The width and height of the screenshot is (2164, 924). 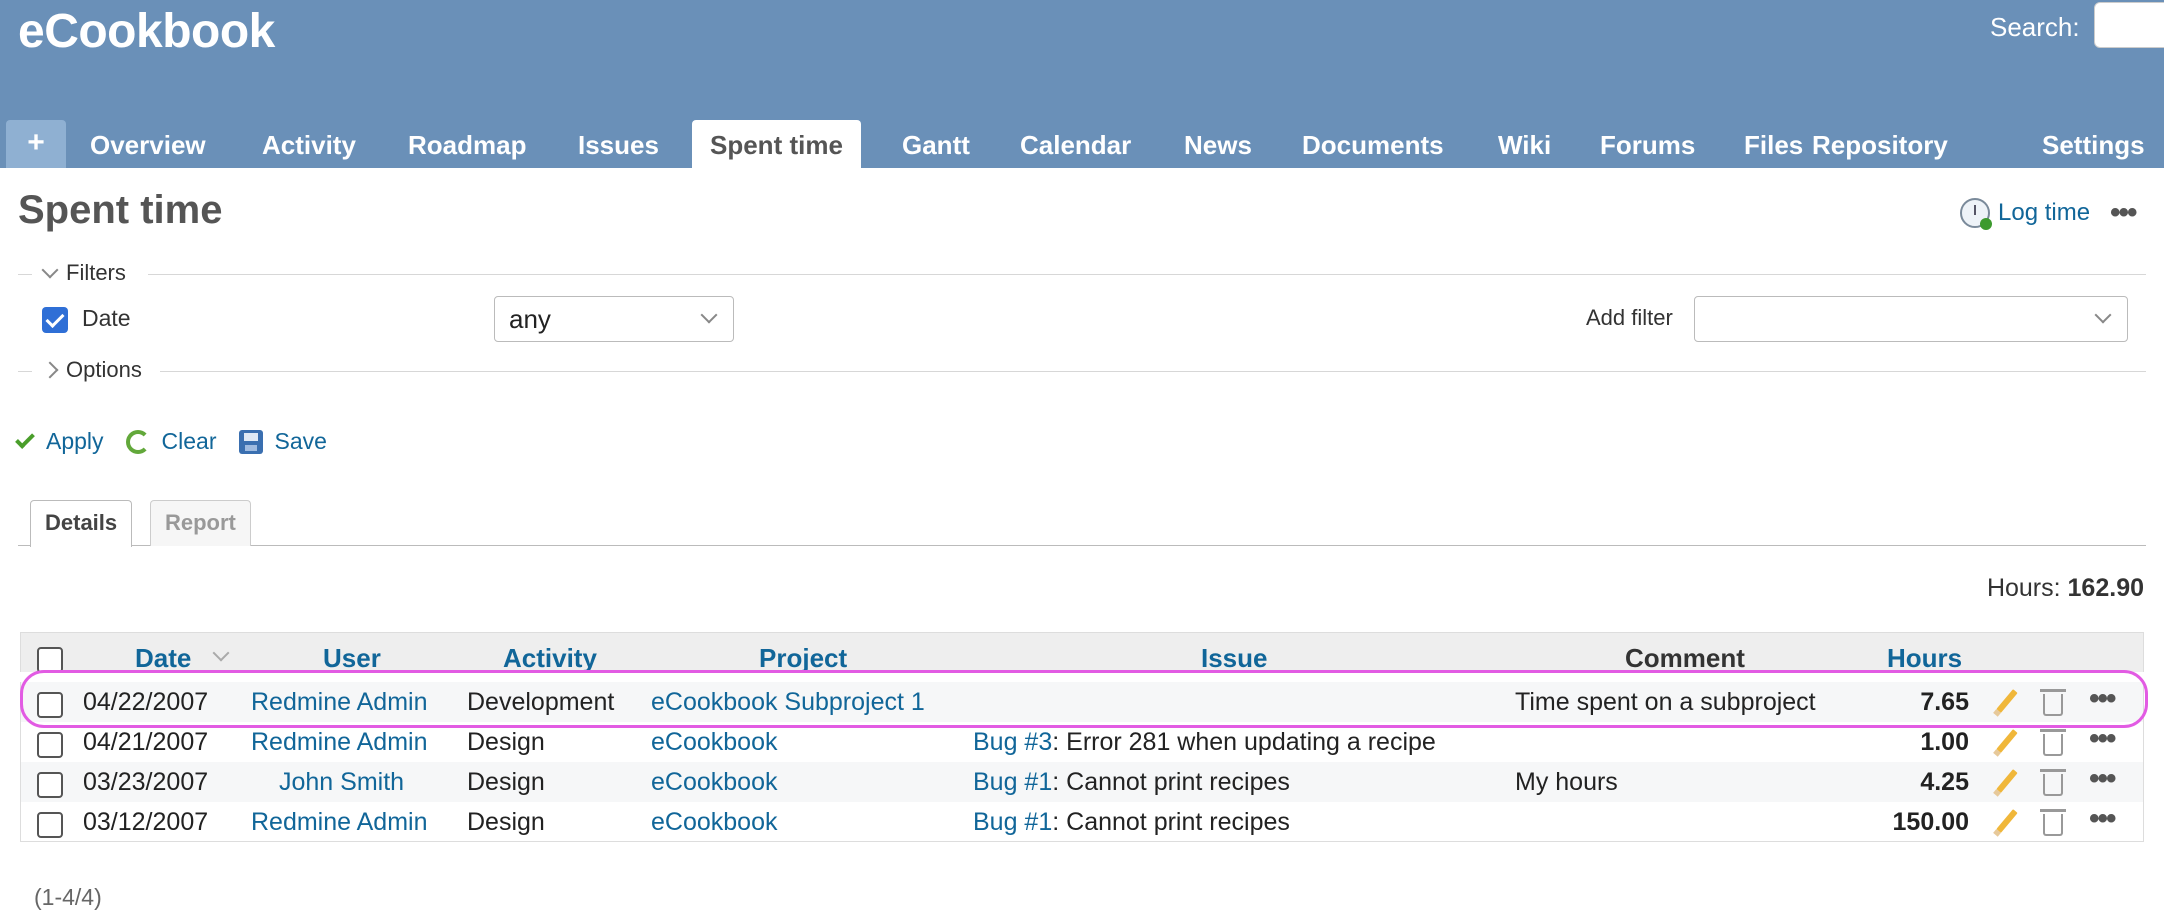 I want to click on add-filter-select, so click(x=1911, y=319).